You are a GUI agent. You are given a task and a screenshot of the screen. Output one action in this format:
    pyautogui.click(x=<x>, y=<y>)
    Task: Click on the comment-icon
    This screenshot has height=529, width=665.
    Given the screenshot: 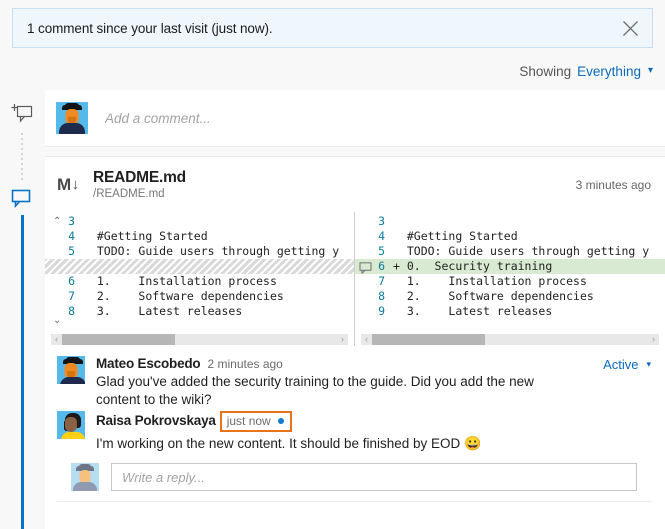 What is the action you would take?
    pyautogui.click(x=22, y=199)
    